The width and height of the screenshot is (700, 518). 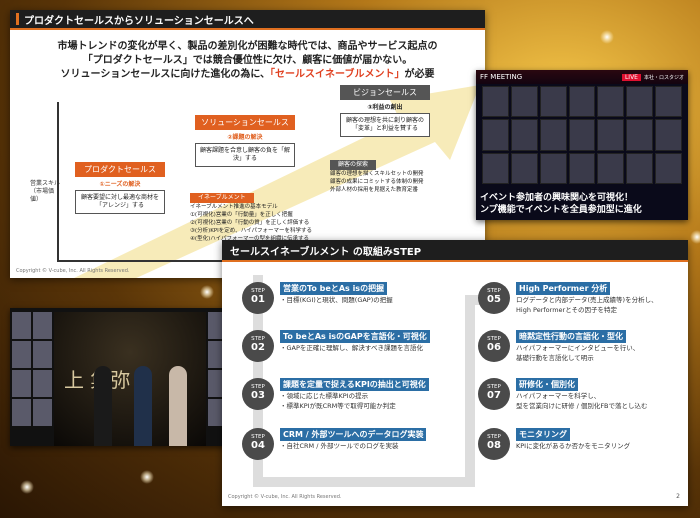 What do you see at coordinates (241, 215) in the screenshot?
I see `enablement-item: ①(可視化)営業の「行動量」を正しく把握` at bounding box center [241, 215].